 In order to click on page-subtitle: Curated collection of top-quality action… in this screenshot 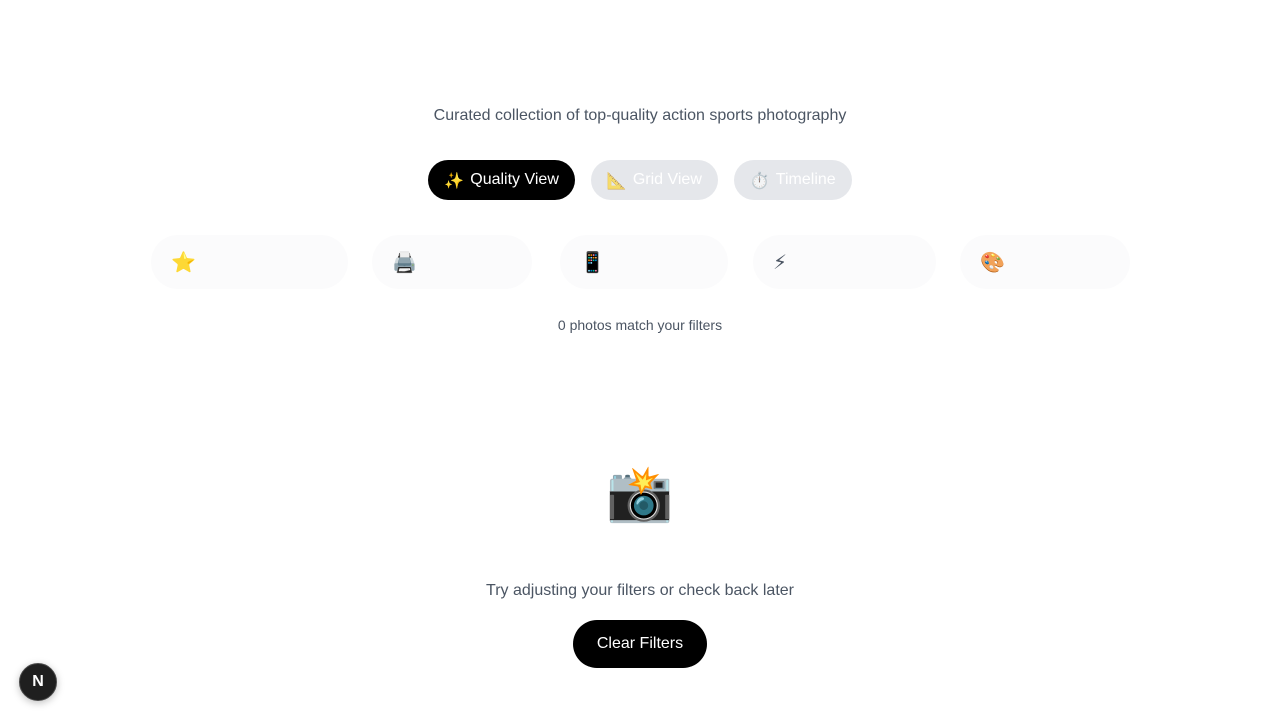, I will do `click(640, 115)`.